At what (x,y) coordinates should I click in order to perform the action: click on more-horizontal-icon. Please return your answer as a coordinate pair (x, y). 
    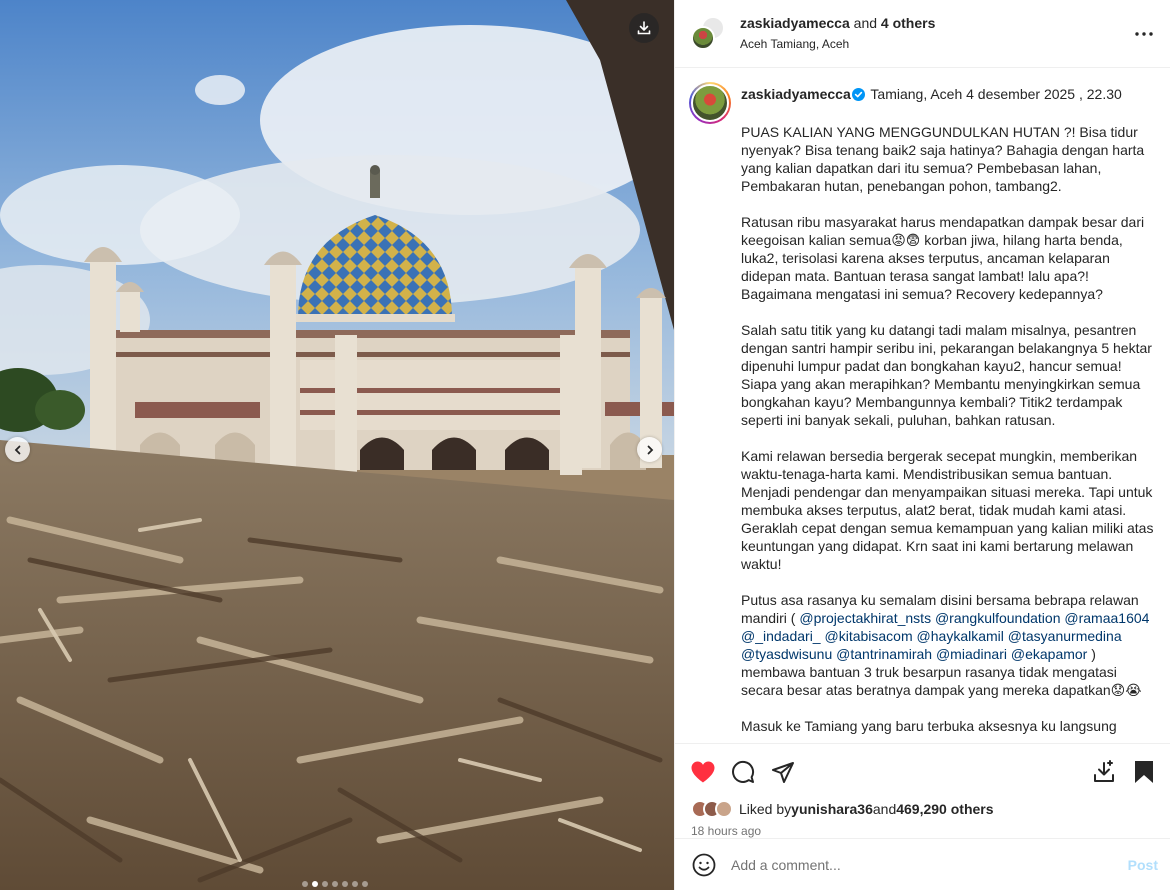
    Looking at the image, I should click on (1144, 33).